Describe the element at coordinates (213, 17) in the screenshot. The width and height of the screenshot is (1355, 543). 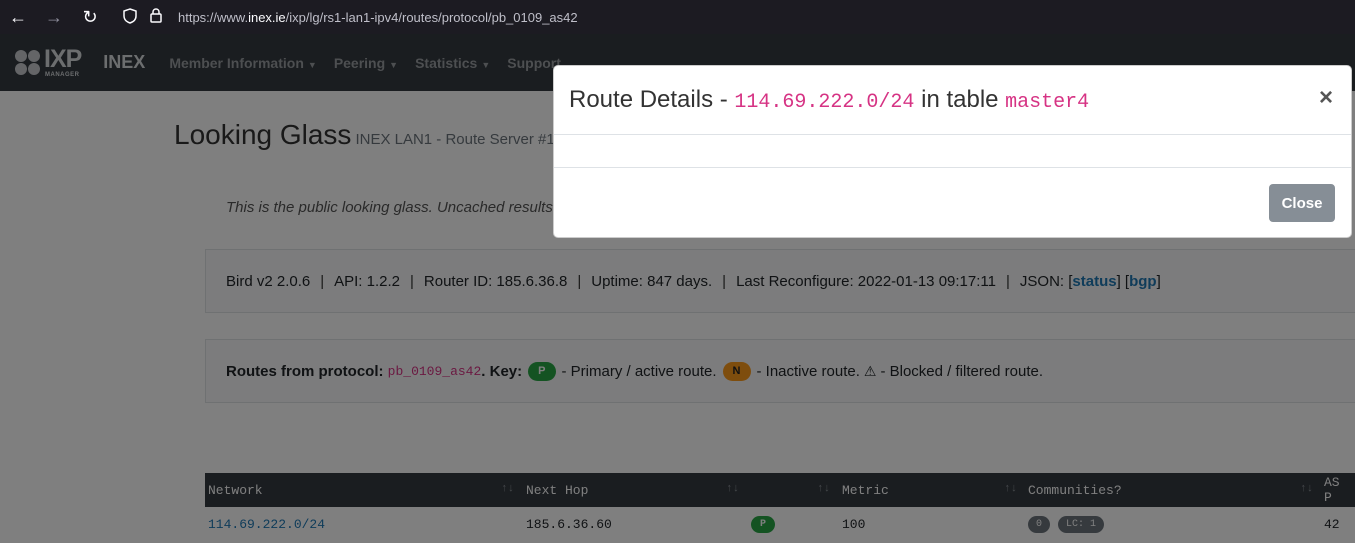
I see `url-prefix: https://www.` at that location.